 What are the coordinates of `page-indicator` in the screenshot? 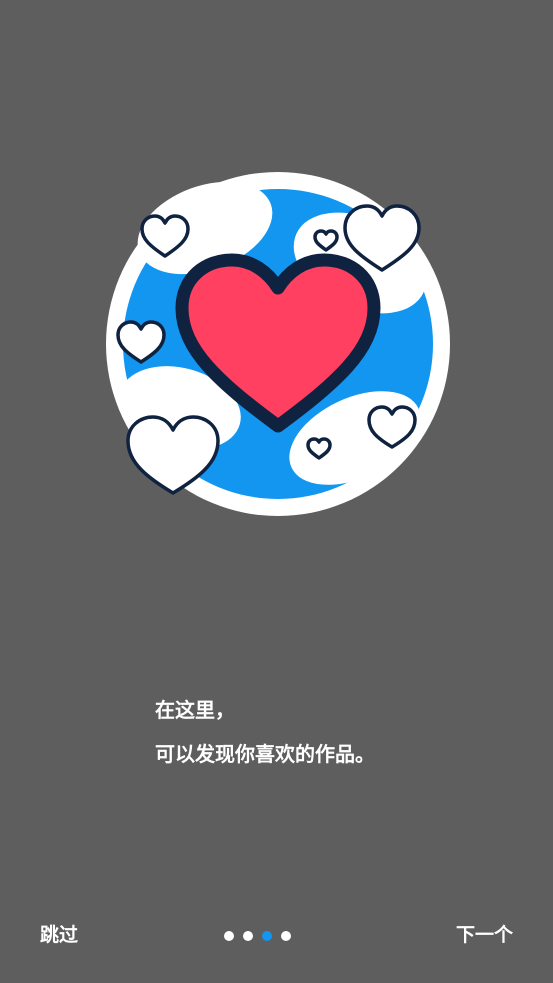 It's located at (257, 936).